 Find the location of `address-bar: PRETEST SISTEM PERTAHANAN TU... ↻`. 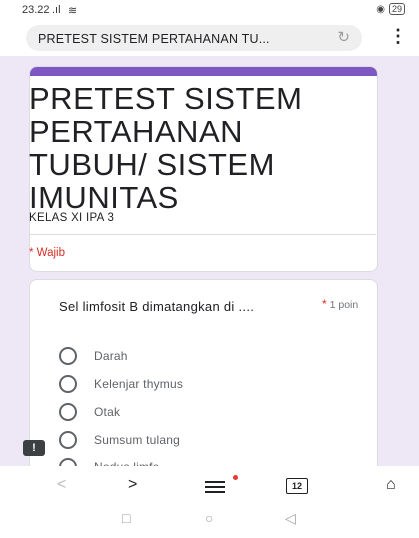

address-bar: PRETEST SISTEM PERTAHANAN TU... ↻ is located at coordinates (194, 38).